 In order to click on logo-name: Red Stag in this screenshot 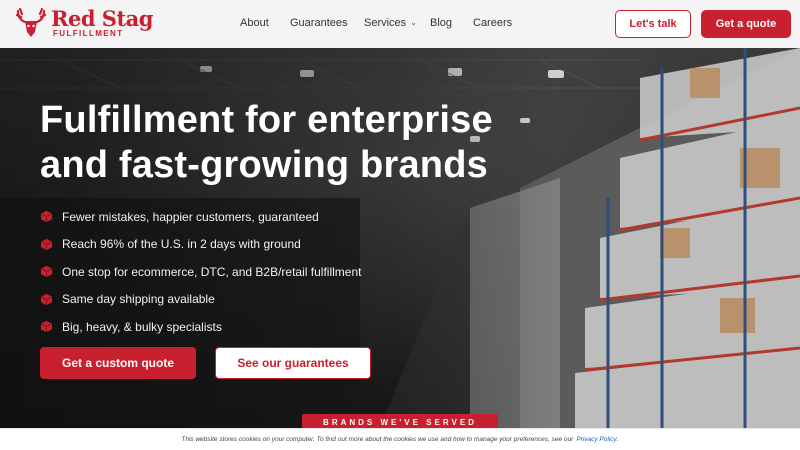, I will do `click(102, 18)`.